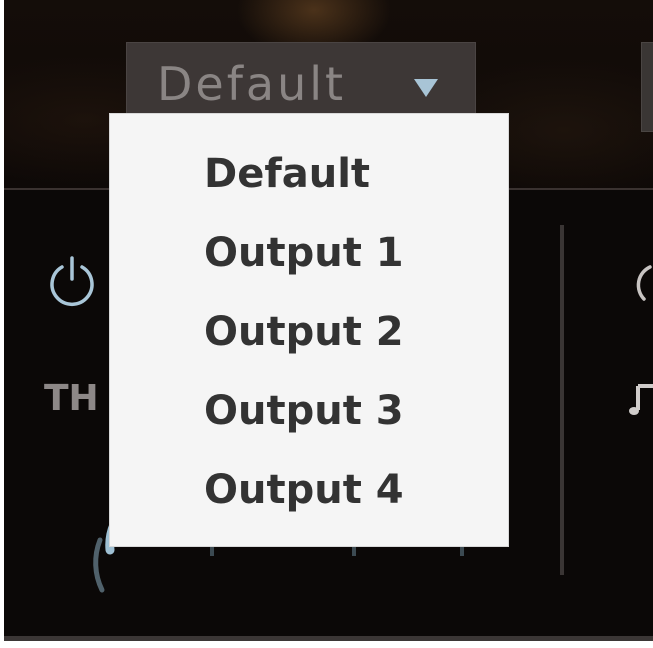 The width and height of the screenshot is (653, 648). I want to click on bottom-divider, so click(328, 638).